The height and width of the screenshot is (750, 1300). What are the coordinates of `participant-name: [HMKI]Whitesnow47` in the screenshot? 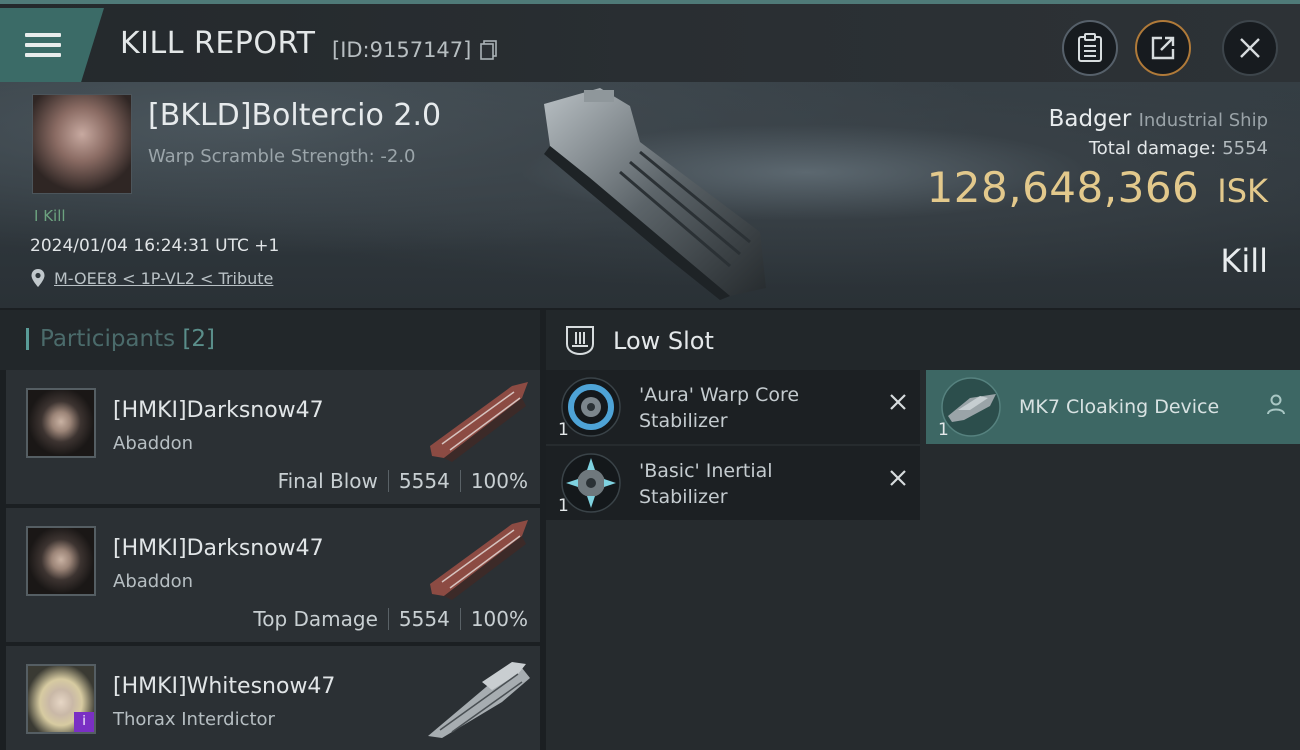 It's located at (224, 686).